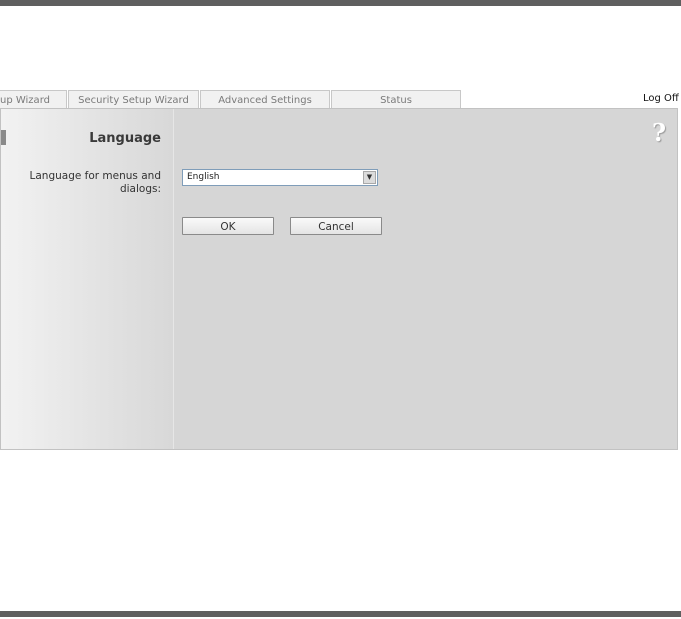  What do you see at coordinates (662, 98) in the screenshot?
I see `log-off-link: Log Off` at bounding box center [662, 98].